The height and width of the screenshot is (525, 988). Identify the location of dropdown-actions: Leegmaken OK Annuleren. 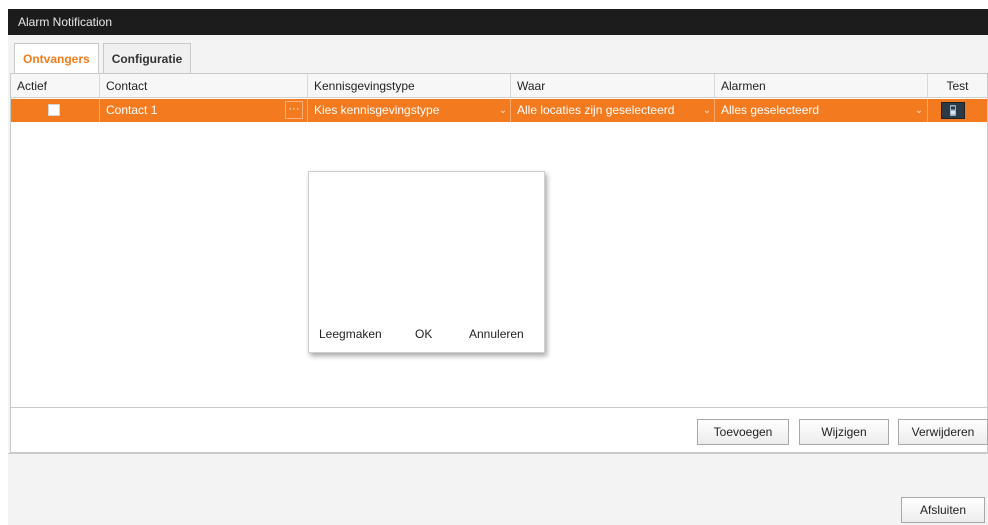
(426, 337).